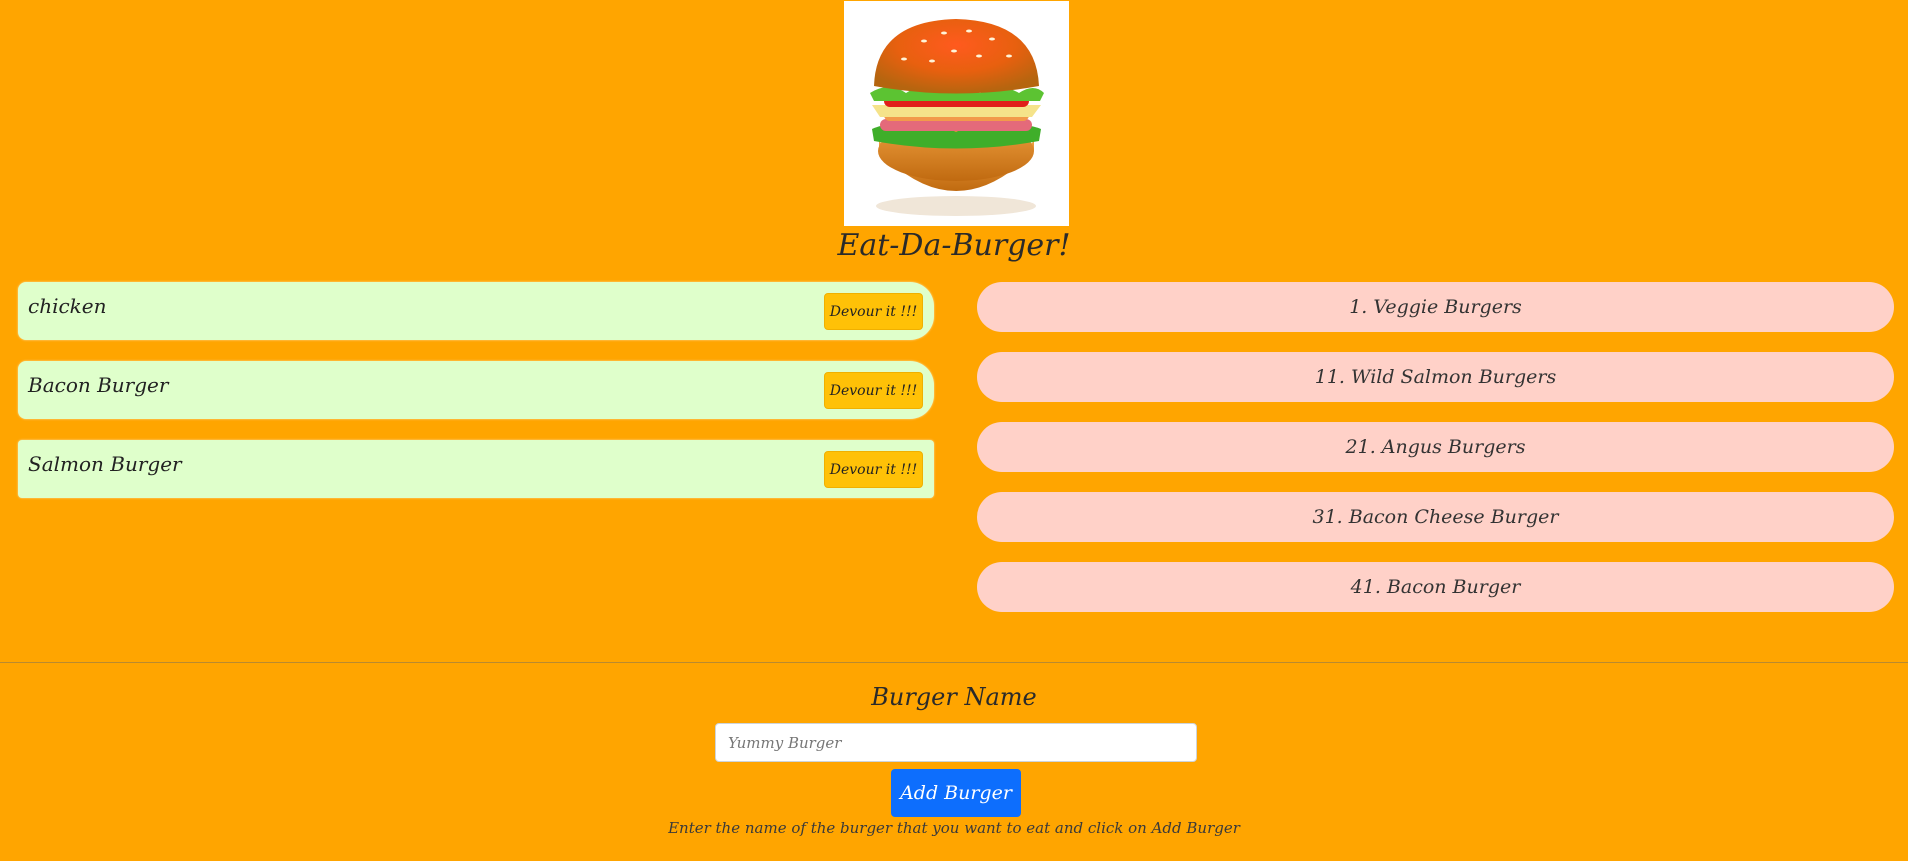 This screenshot has width=1908, height=861. Describe the element at coordinates (956, 742) in the screenshot. I see `burger-name-input` at that location.